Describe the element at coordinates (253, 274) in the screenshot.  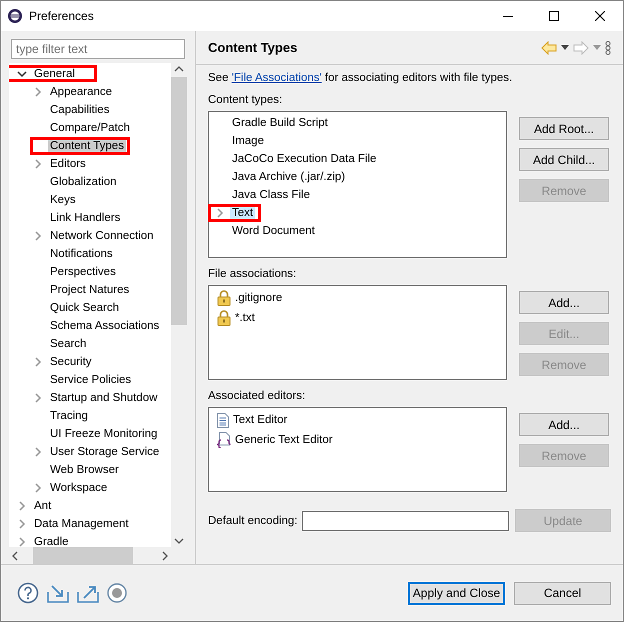
I see `section-label: File associations:` at that location.